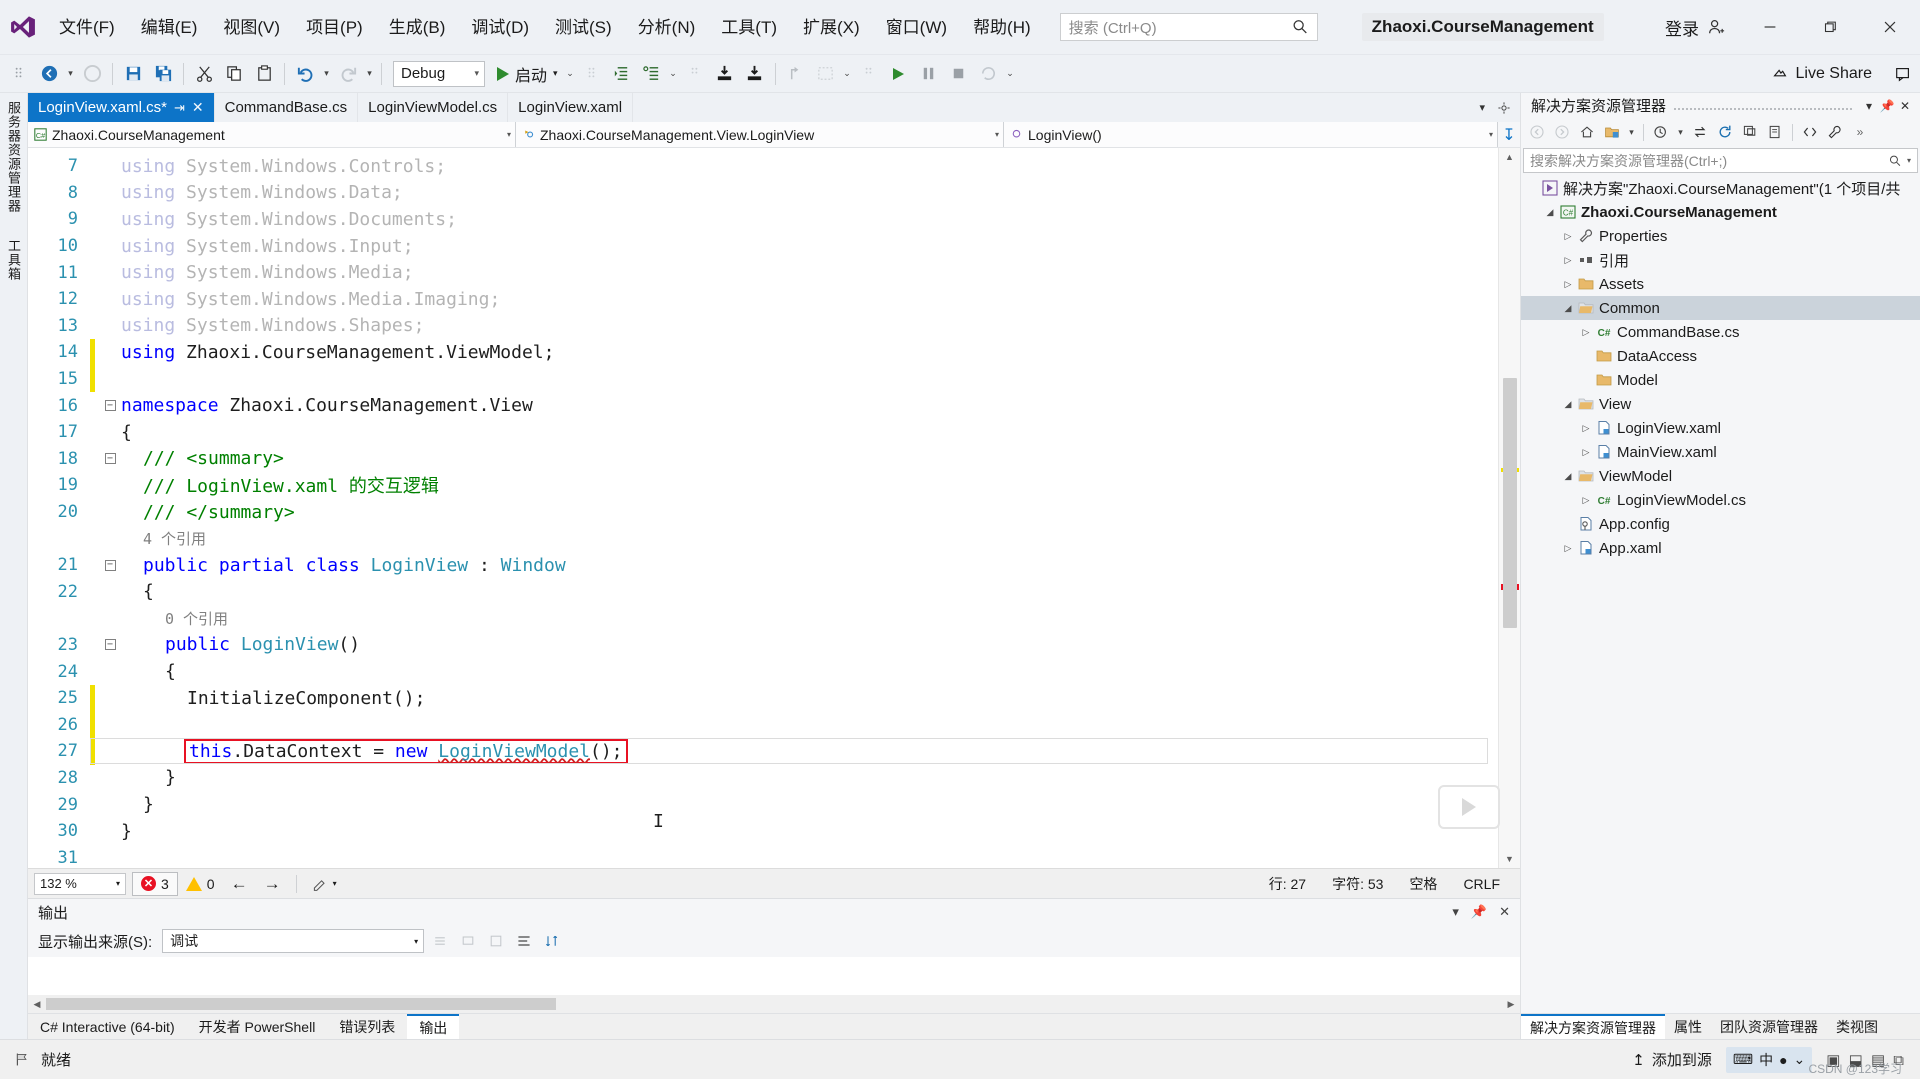  Describe the element at coordinates (272, 134) in the screenshot. I see `project-selector-combo: C# Zhaoxi.CourseManagement ▾` at that location.